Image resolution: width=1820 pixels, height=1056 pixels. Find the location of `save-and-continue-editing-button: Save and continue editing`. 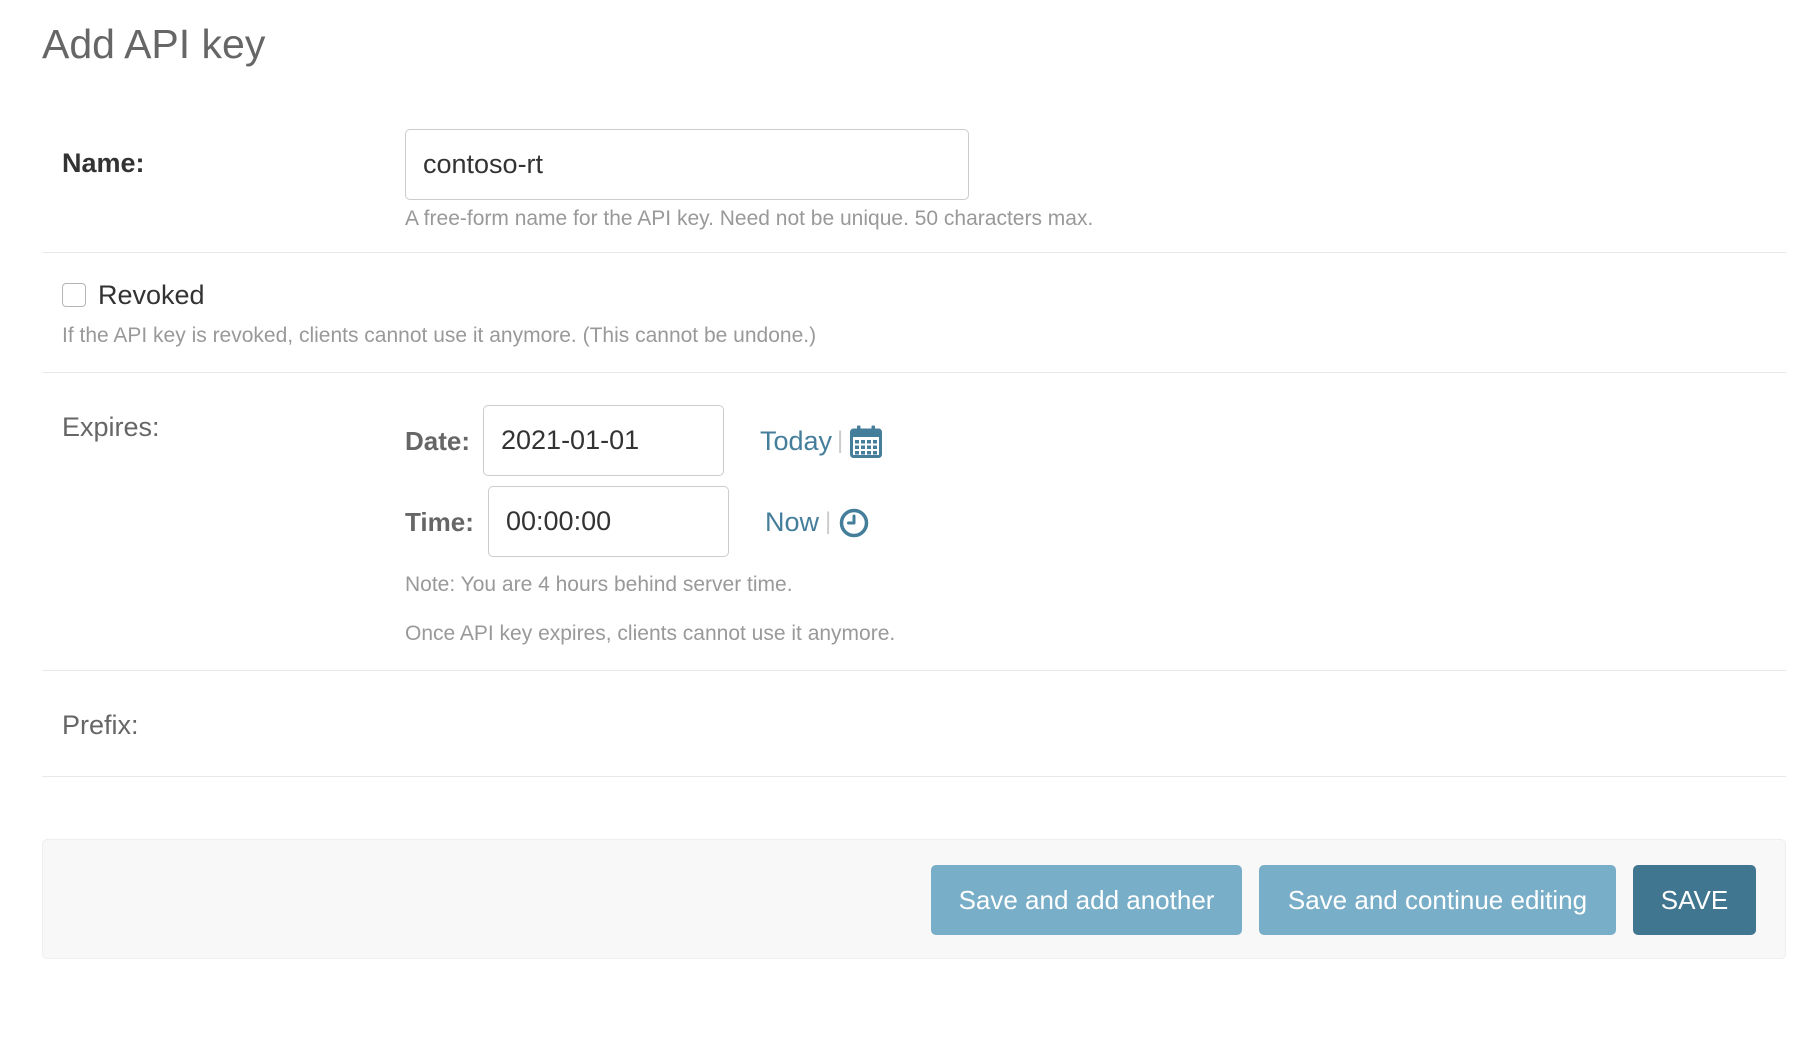

save-and-continue-editing-button: Save and continue editing is located at coordinates (1437, 900).